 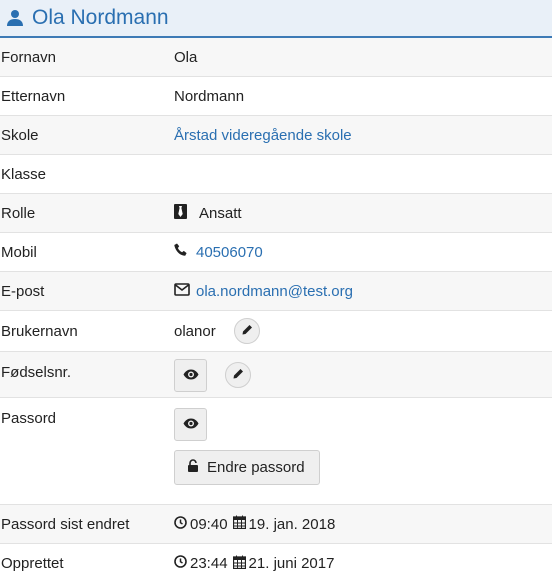 I want to click on row-brukernavn: Brukernavn olanor, so click(x=276, y=331).